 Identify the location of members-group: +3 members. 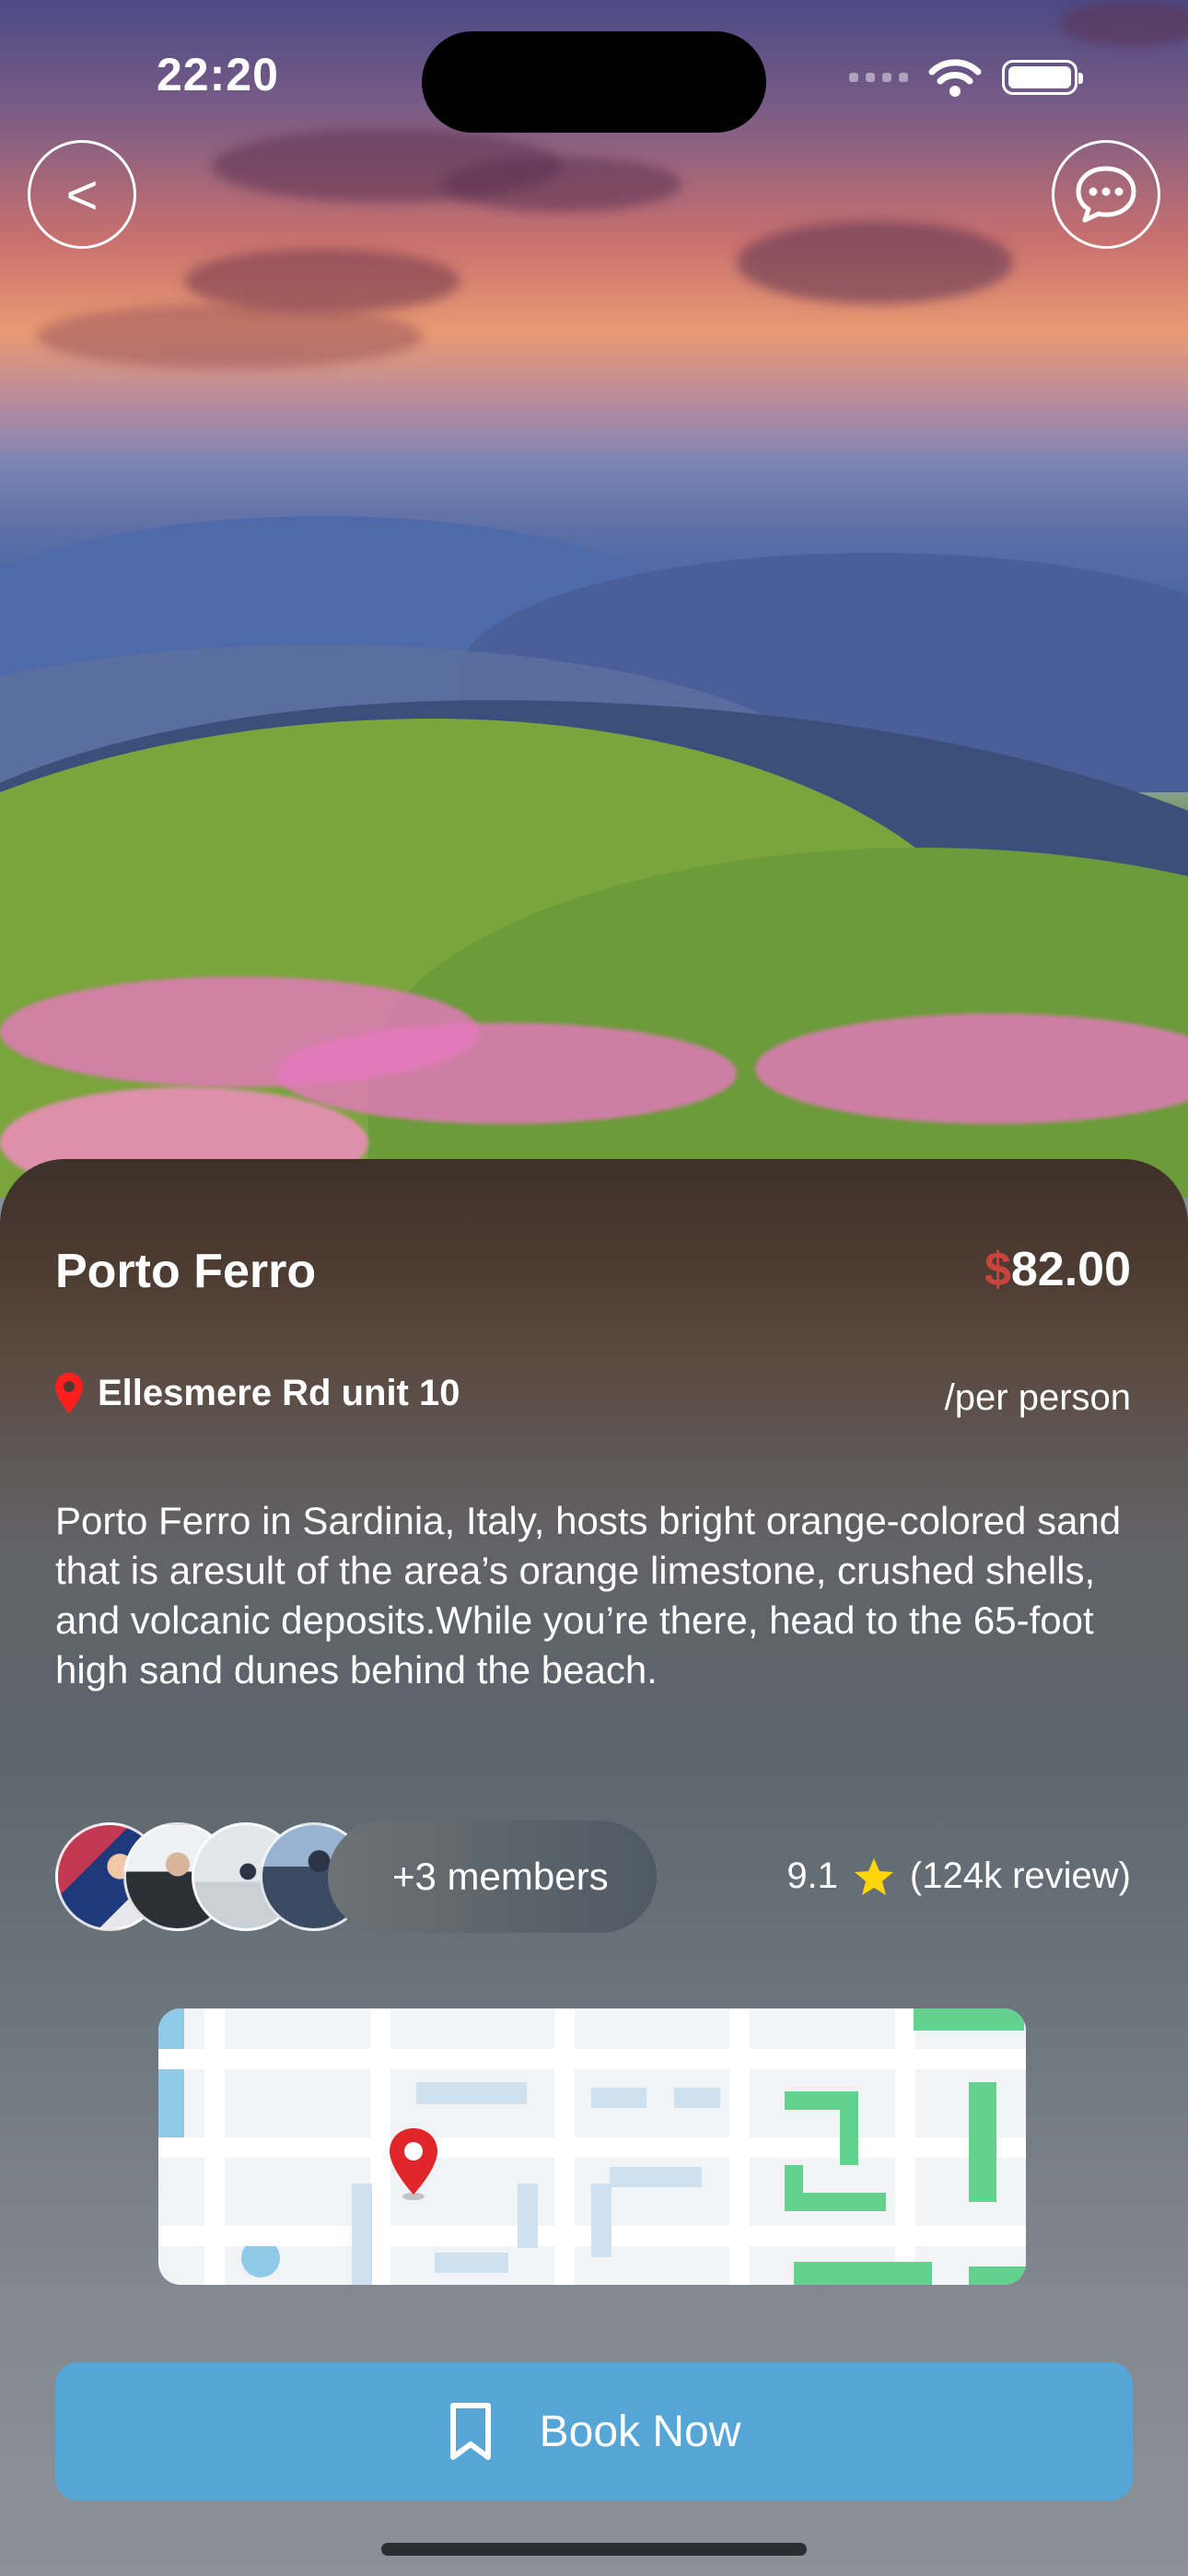
(356, 1877).